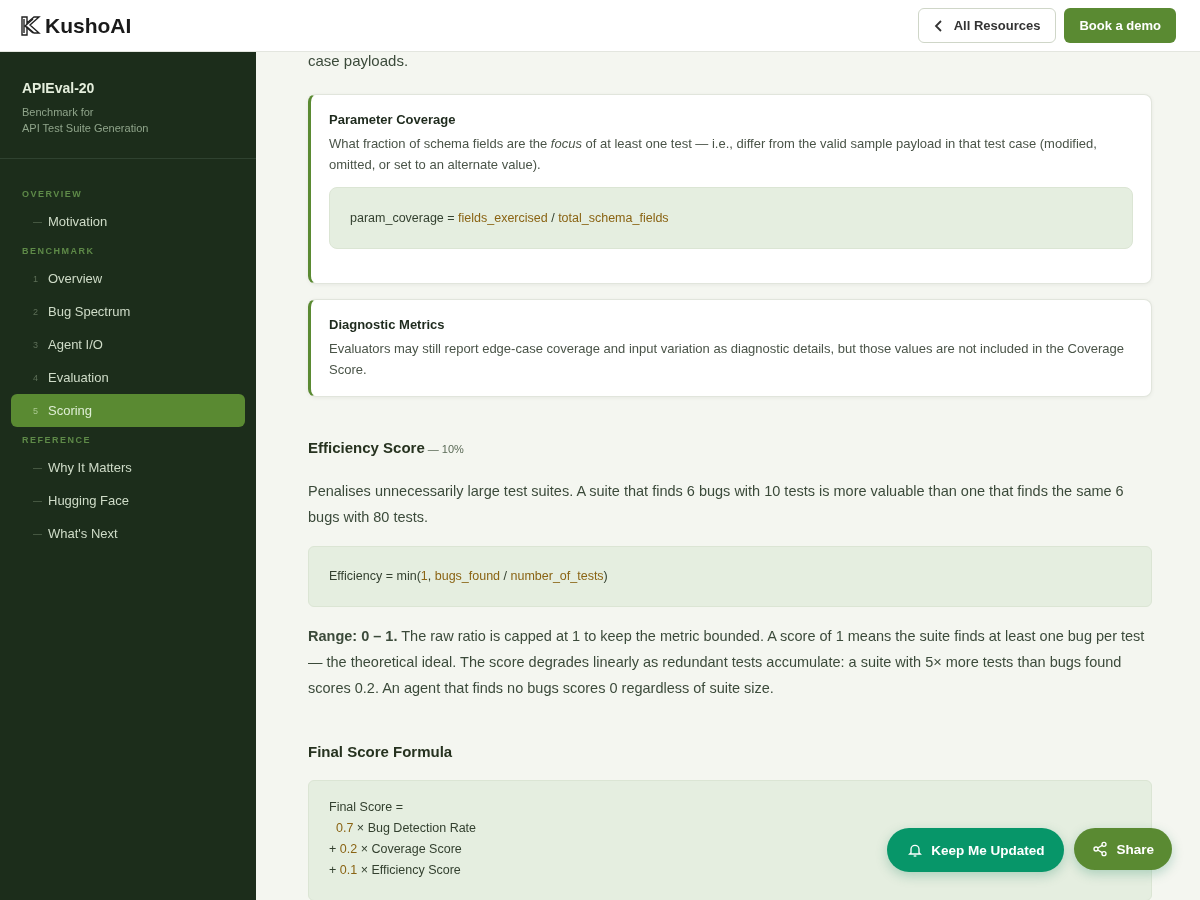 Image resolution: width=1200 pixels, height=900 pixels. I want to click on nav-item: — What's Next, so click(128, 533).